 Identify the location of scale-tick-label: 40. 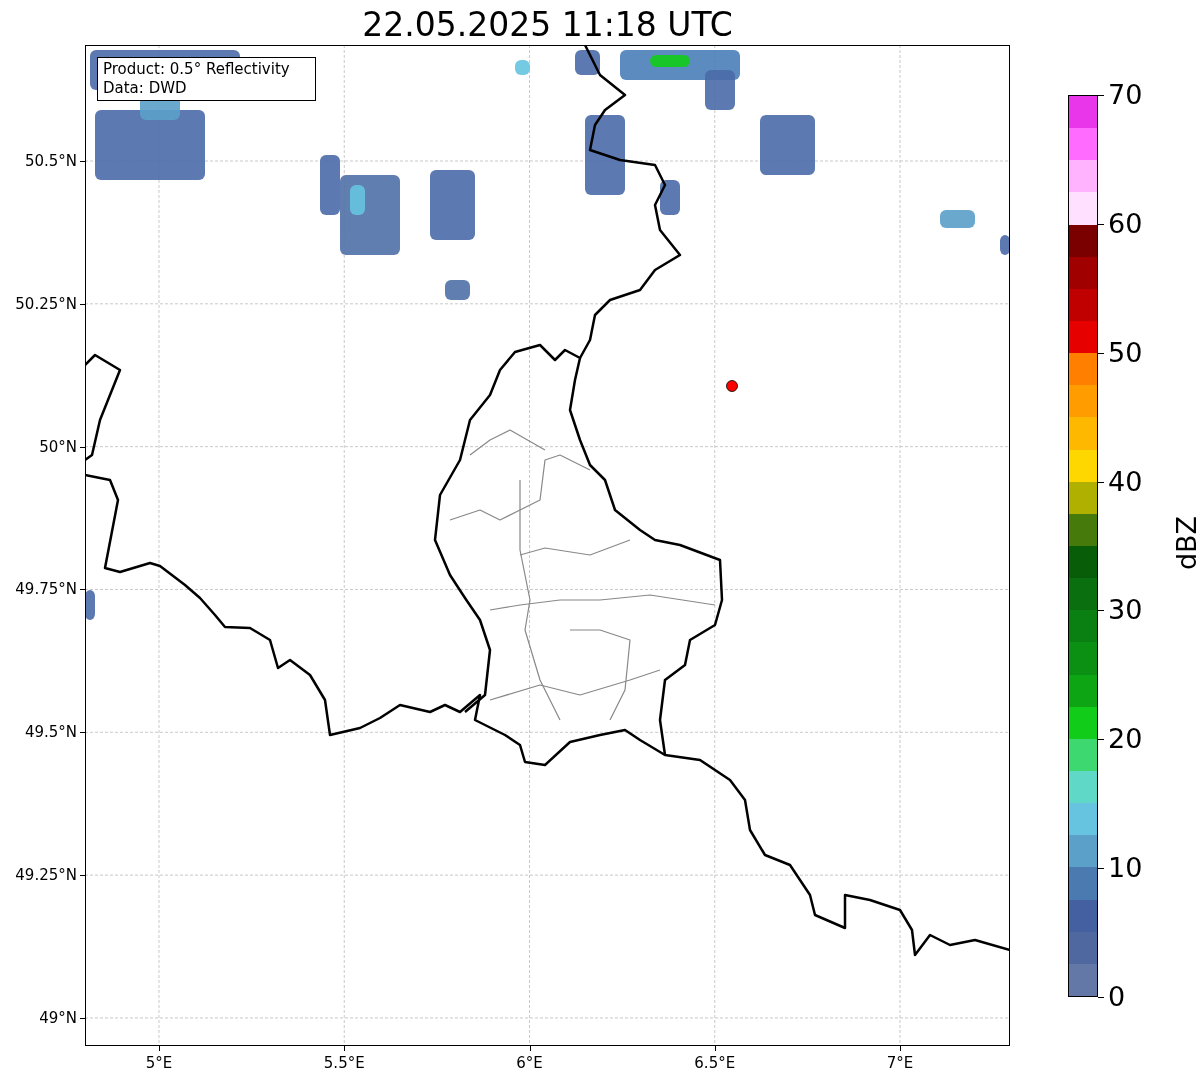
(1125, 481).